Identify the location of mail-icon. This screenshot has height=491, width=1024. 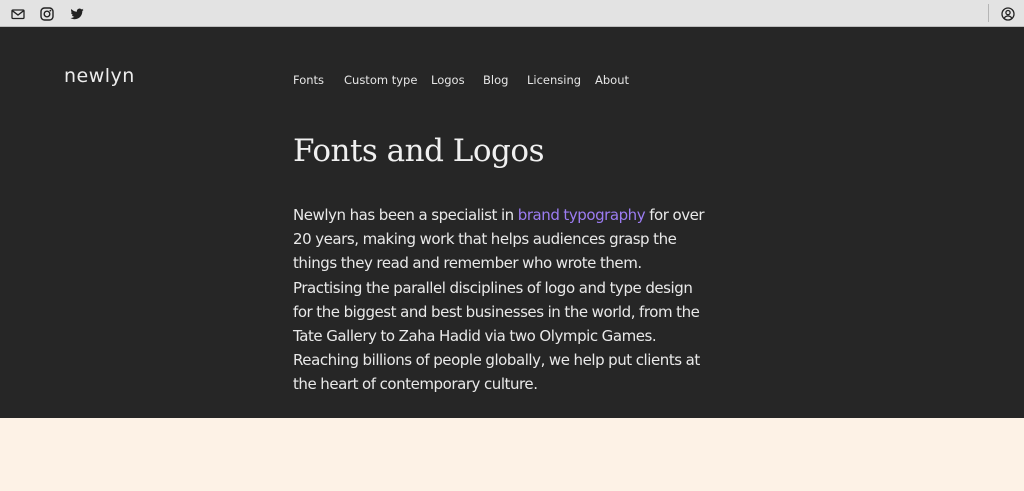
(18, 13).